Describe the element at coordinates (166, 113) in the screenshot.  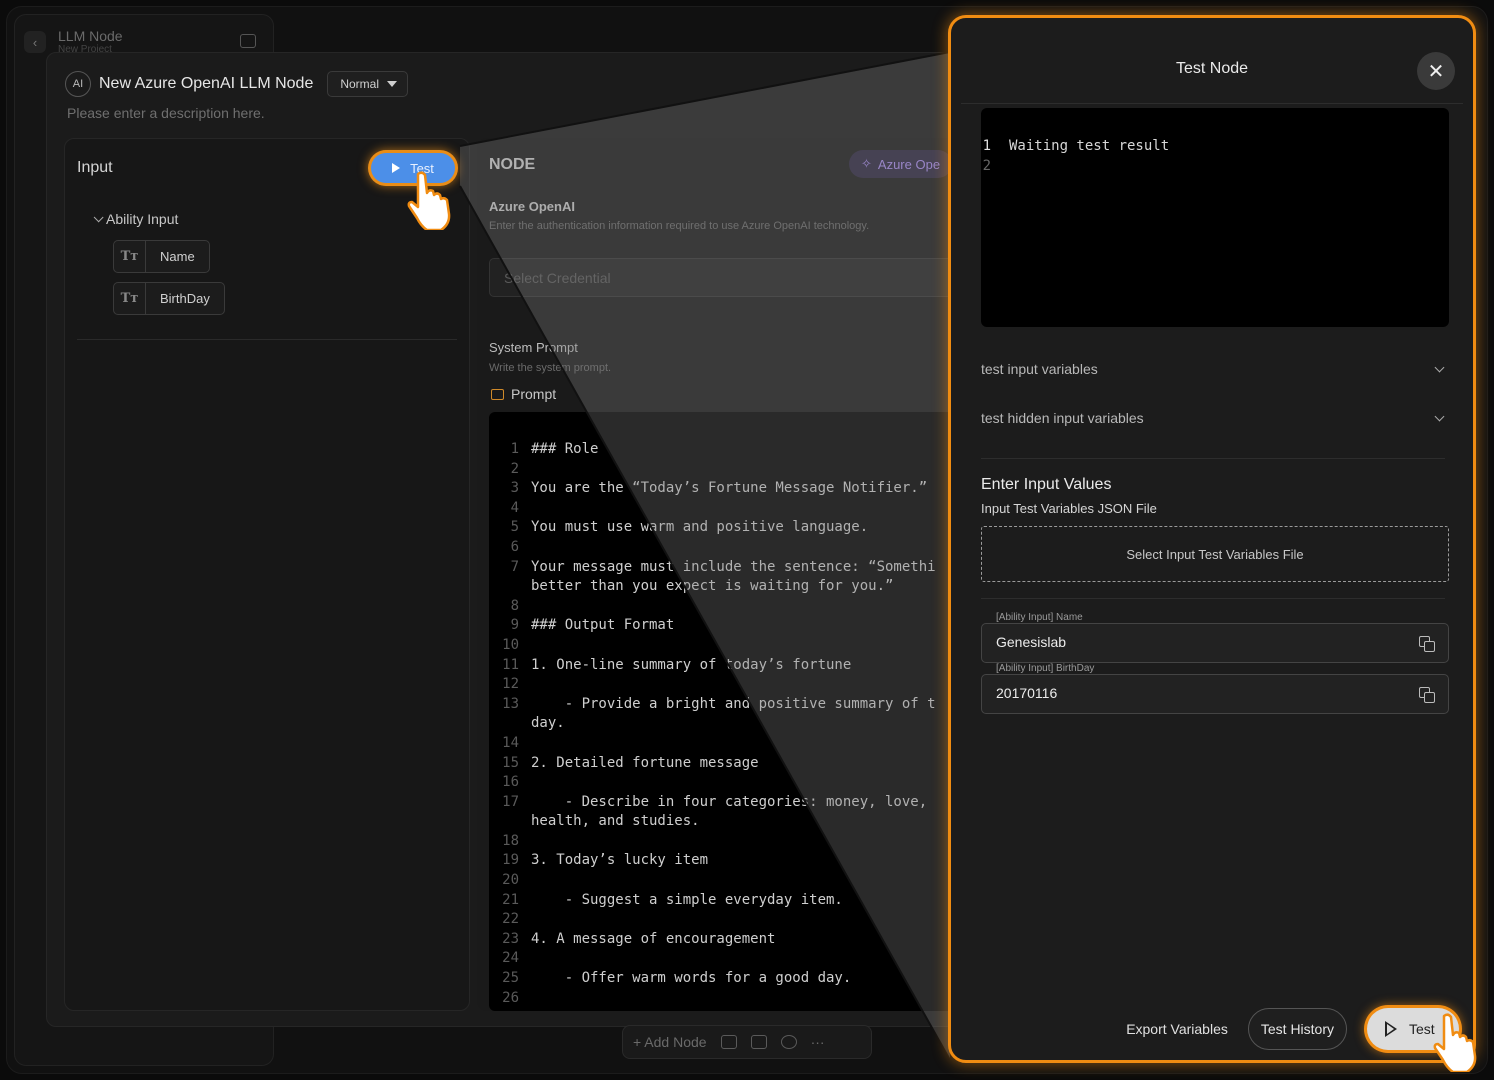
I see `description-field: Please enter a description here.` at that location.